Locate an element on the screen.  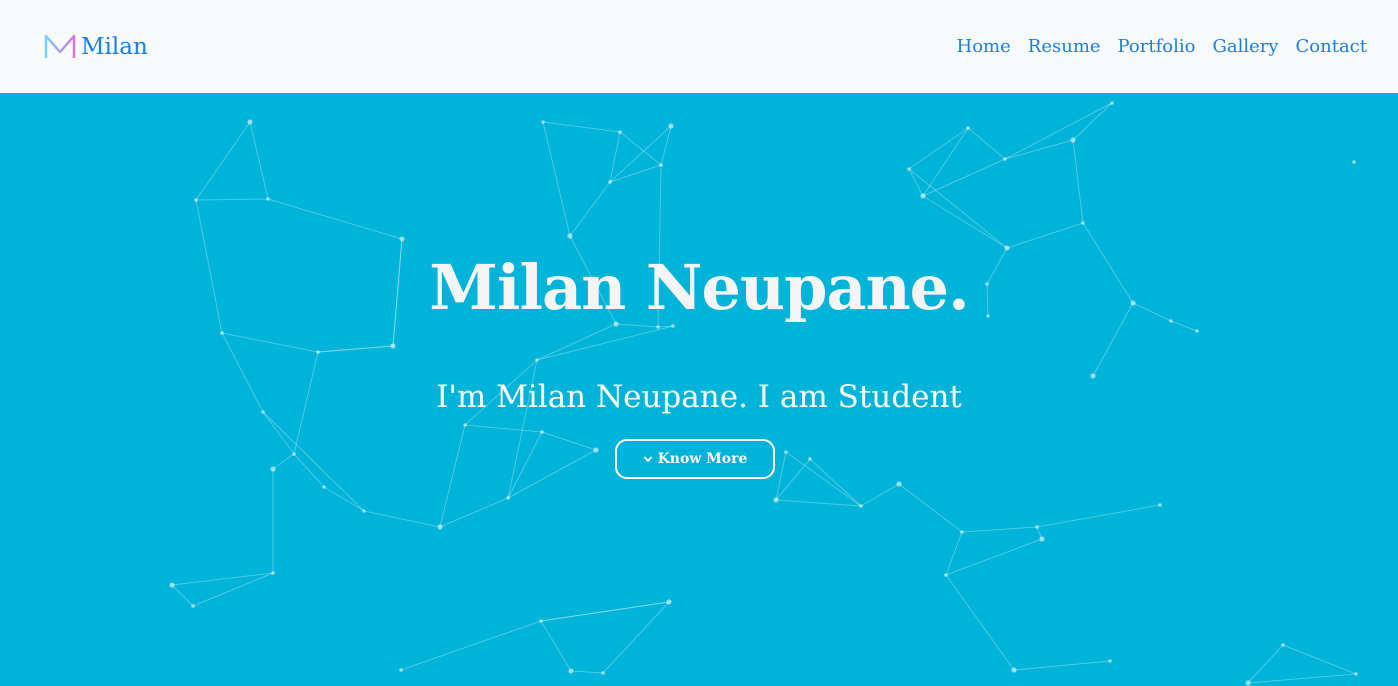
nav-portfolio: Portfolio is located at coordinates (1157, 46).